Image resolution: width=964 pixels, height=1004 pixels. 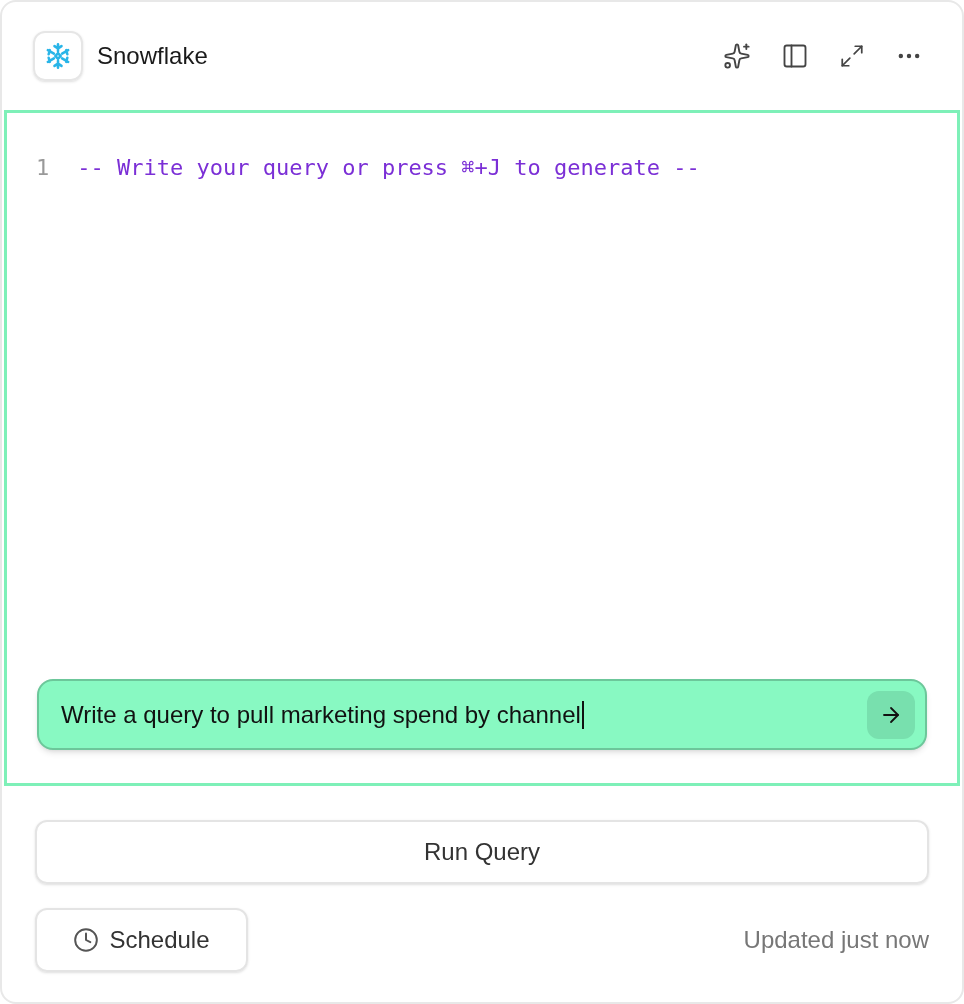 I want to click on prompt-field: Write a query to pull marketing spend by channel, so click(x=482, y=714).